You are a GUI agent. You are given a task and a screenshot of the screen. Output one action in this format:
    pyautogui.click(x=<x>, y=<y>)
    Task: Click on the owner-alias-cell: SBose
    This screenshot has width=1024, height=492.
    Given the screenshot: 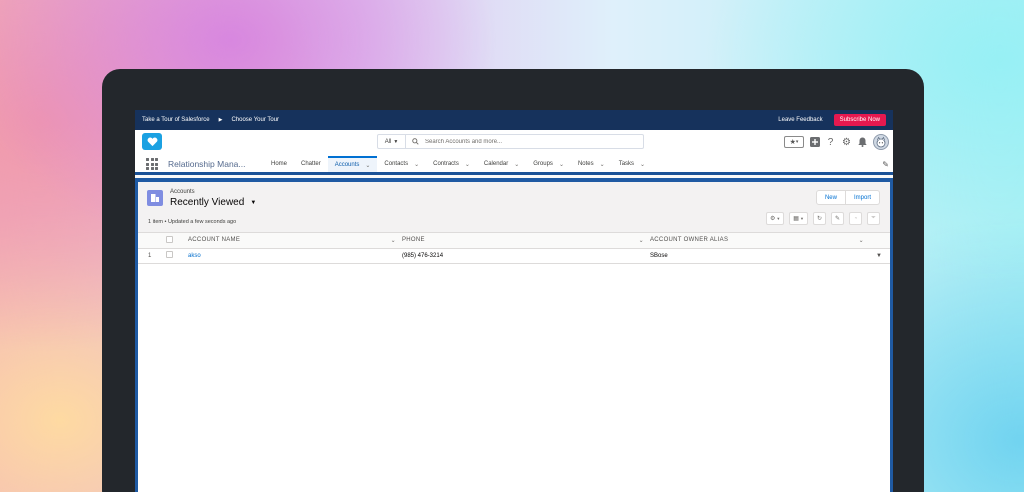 What is the action you would take?
    pyautogui.click(x=760, y=256)
    